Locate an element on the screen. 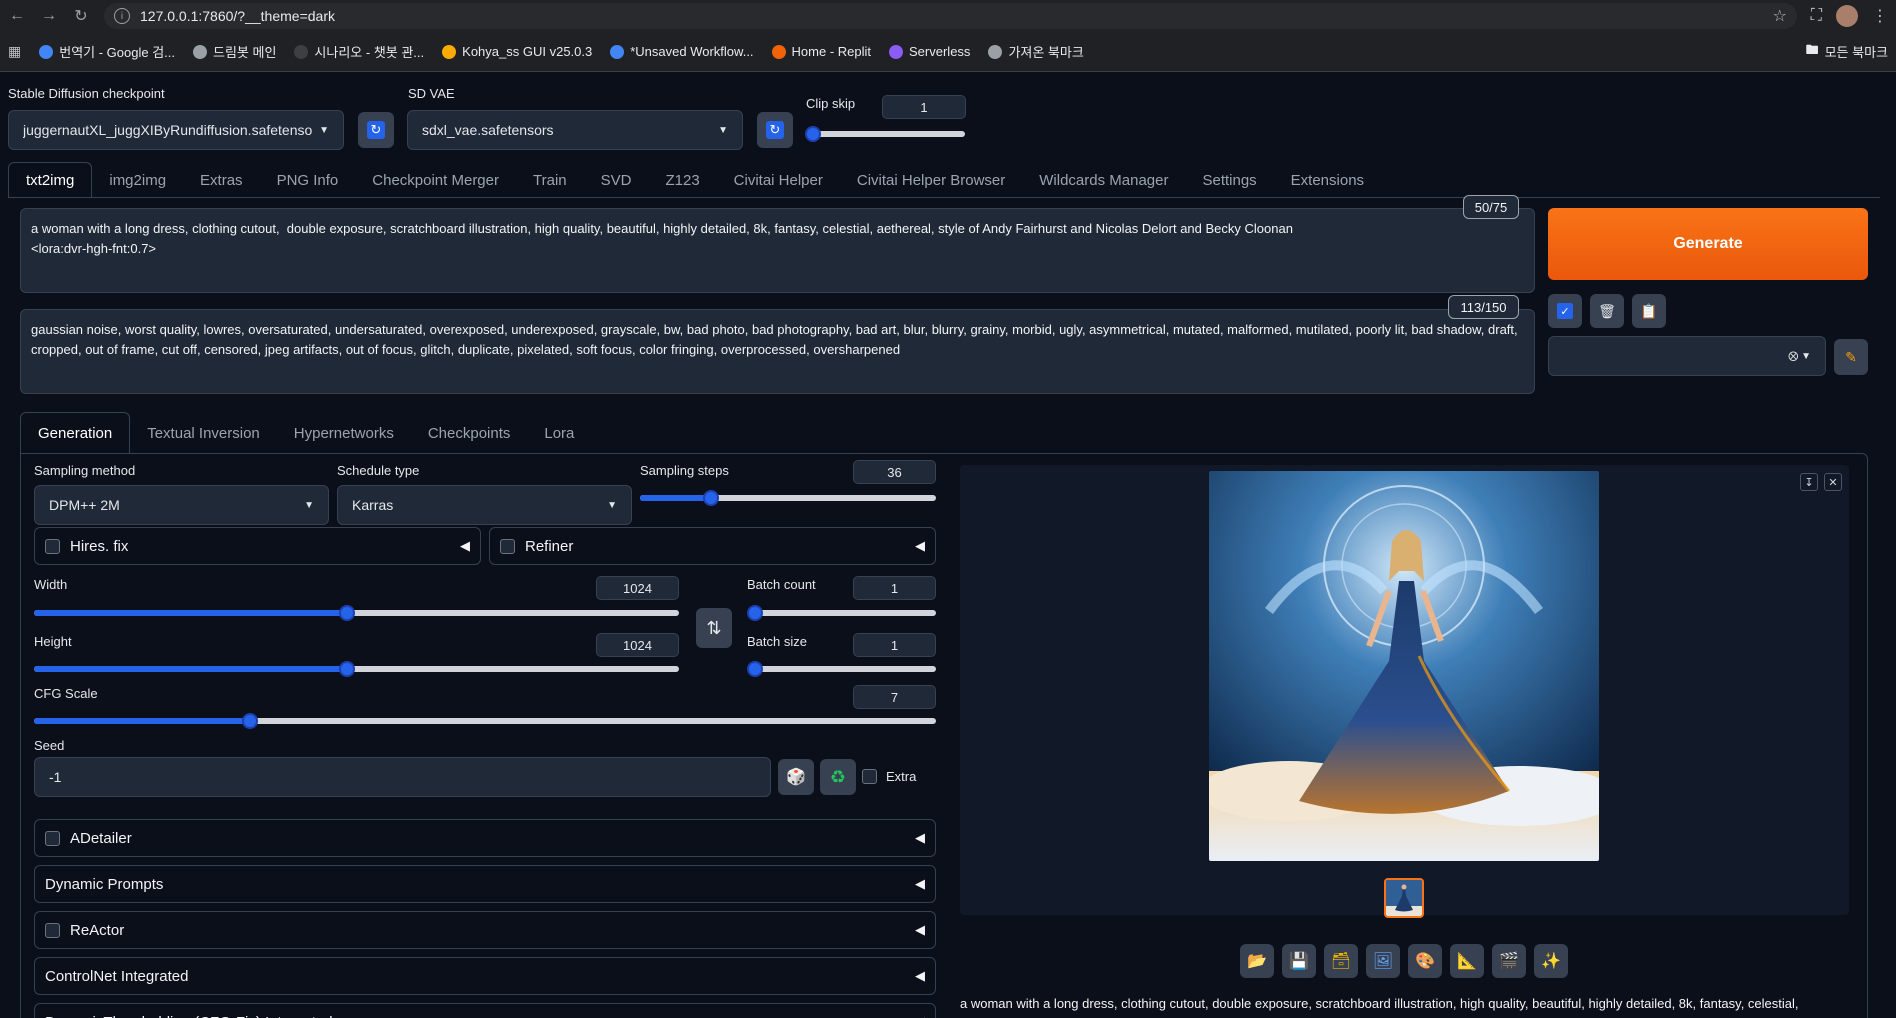 The image size is (1896, 1018). accordion-controlnet-integrated: ControlNet Integrated ◀ is located at coordinates (485, 976).